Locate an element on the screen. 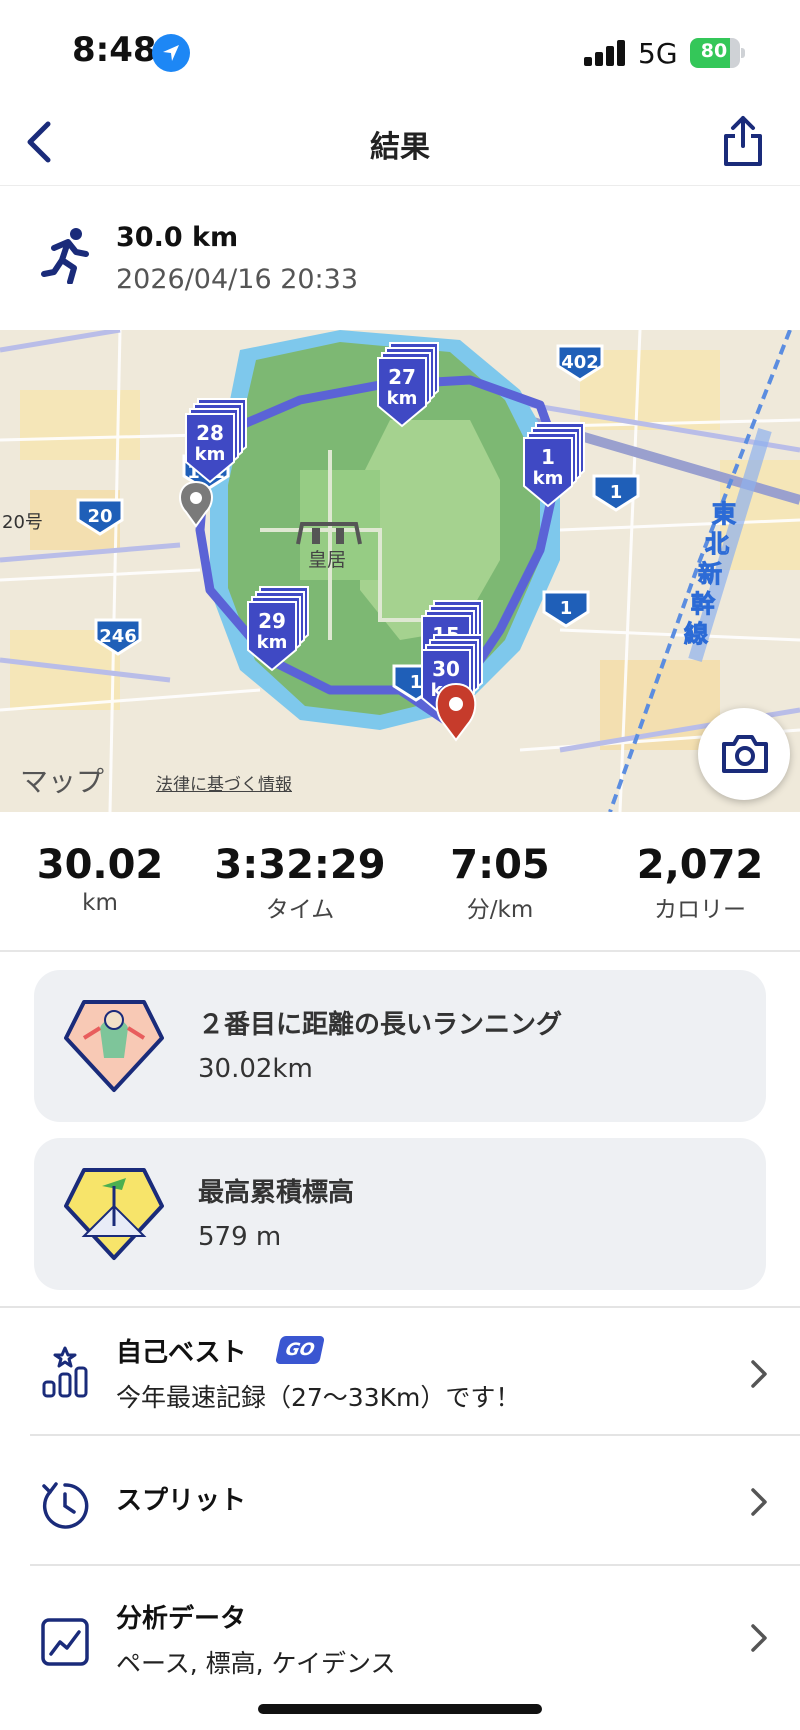 The width and height of the screenshot is (800, 1730). svg-text: 28 is located at coordinates (210, 433).